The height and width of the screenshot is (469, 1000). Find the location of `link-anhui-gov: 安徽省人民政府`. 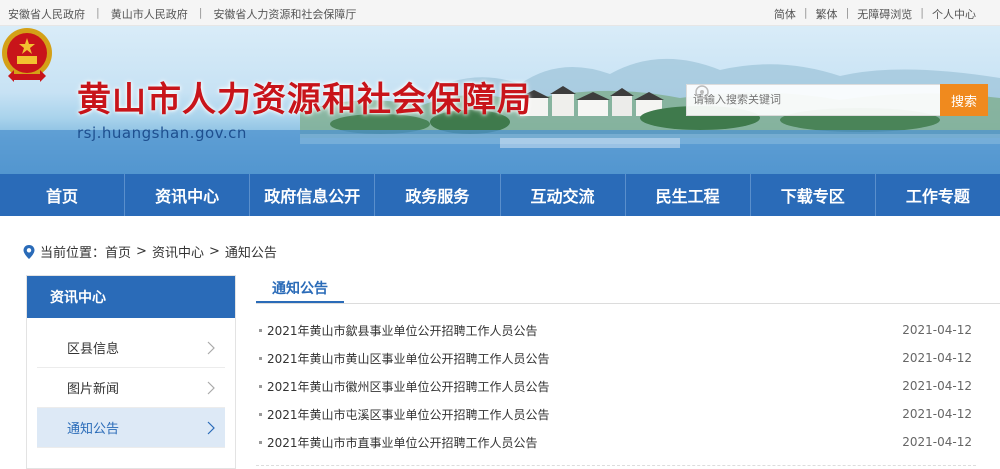

link-anhui-gov: 安徽省人民政府 is located at coordinates (46, 14).